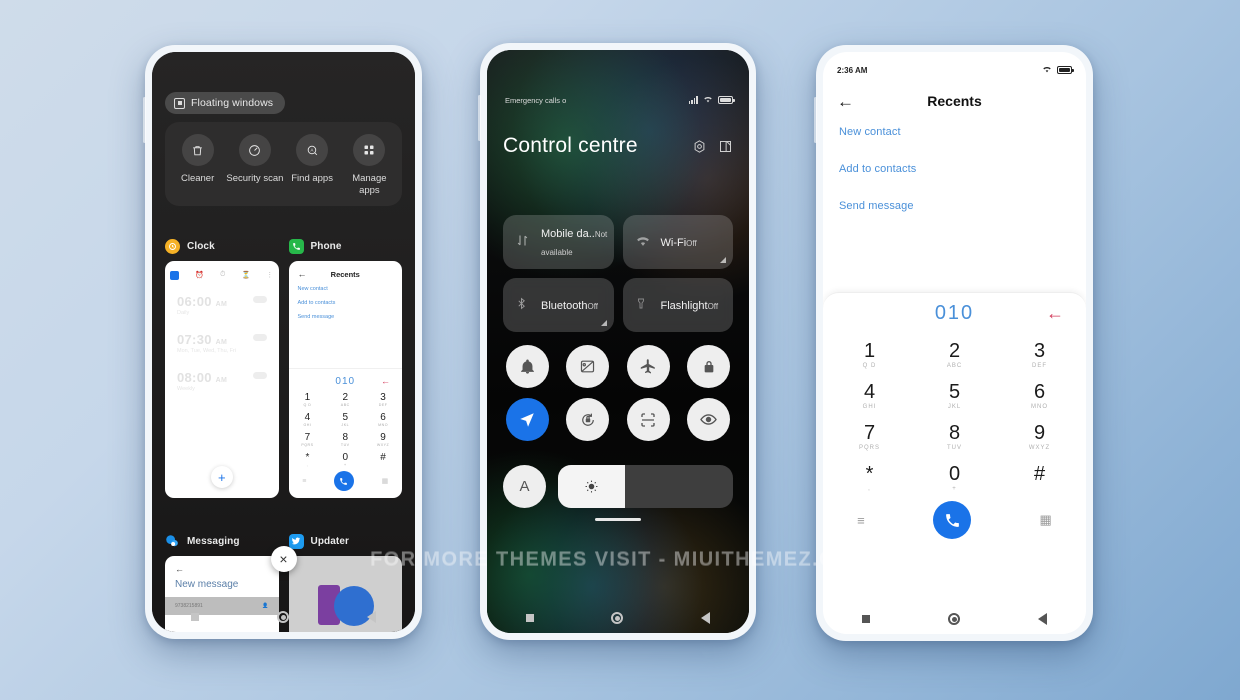  I want to click on mini-link-add-to-contacts: Add to contacts, so click(346, 303).